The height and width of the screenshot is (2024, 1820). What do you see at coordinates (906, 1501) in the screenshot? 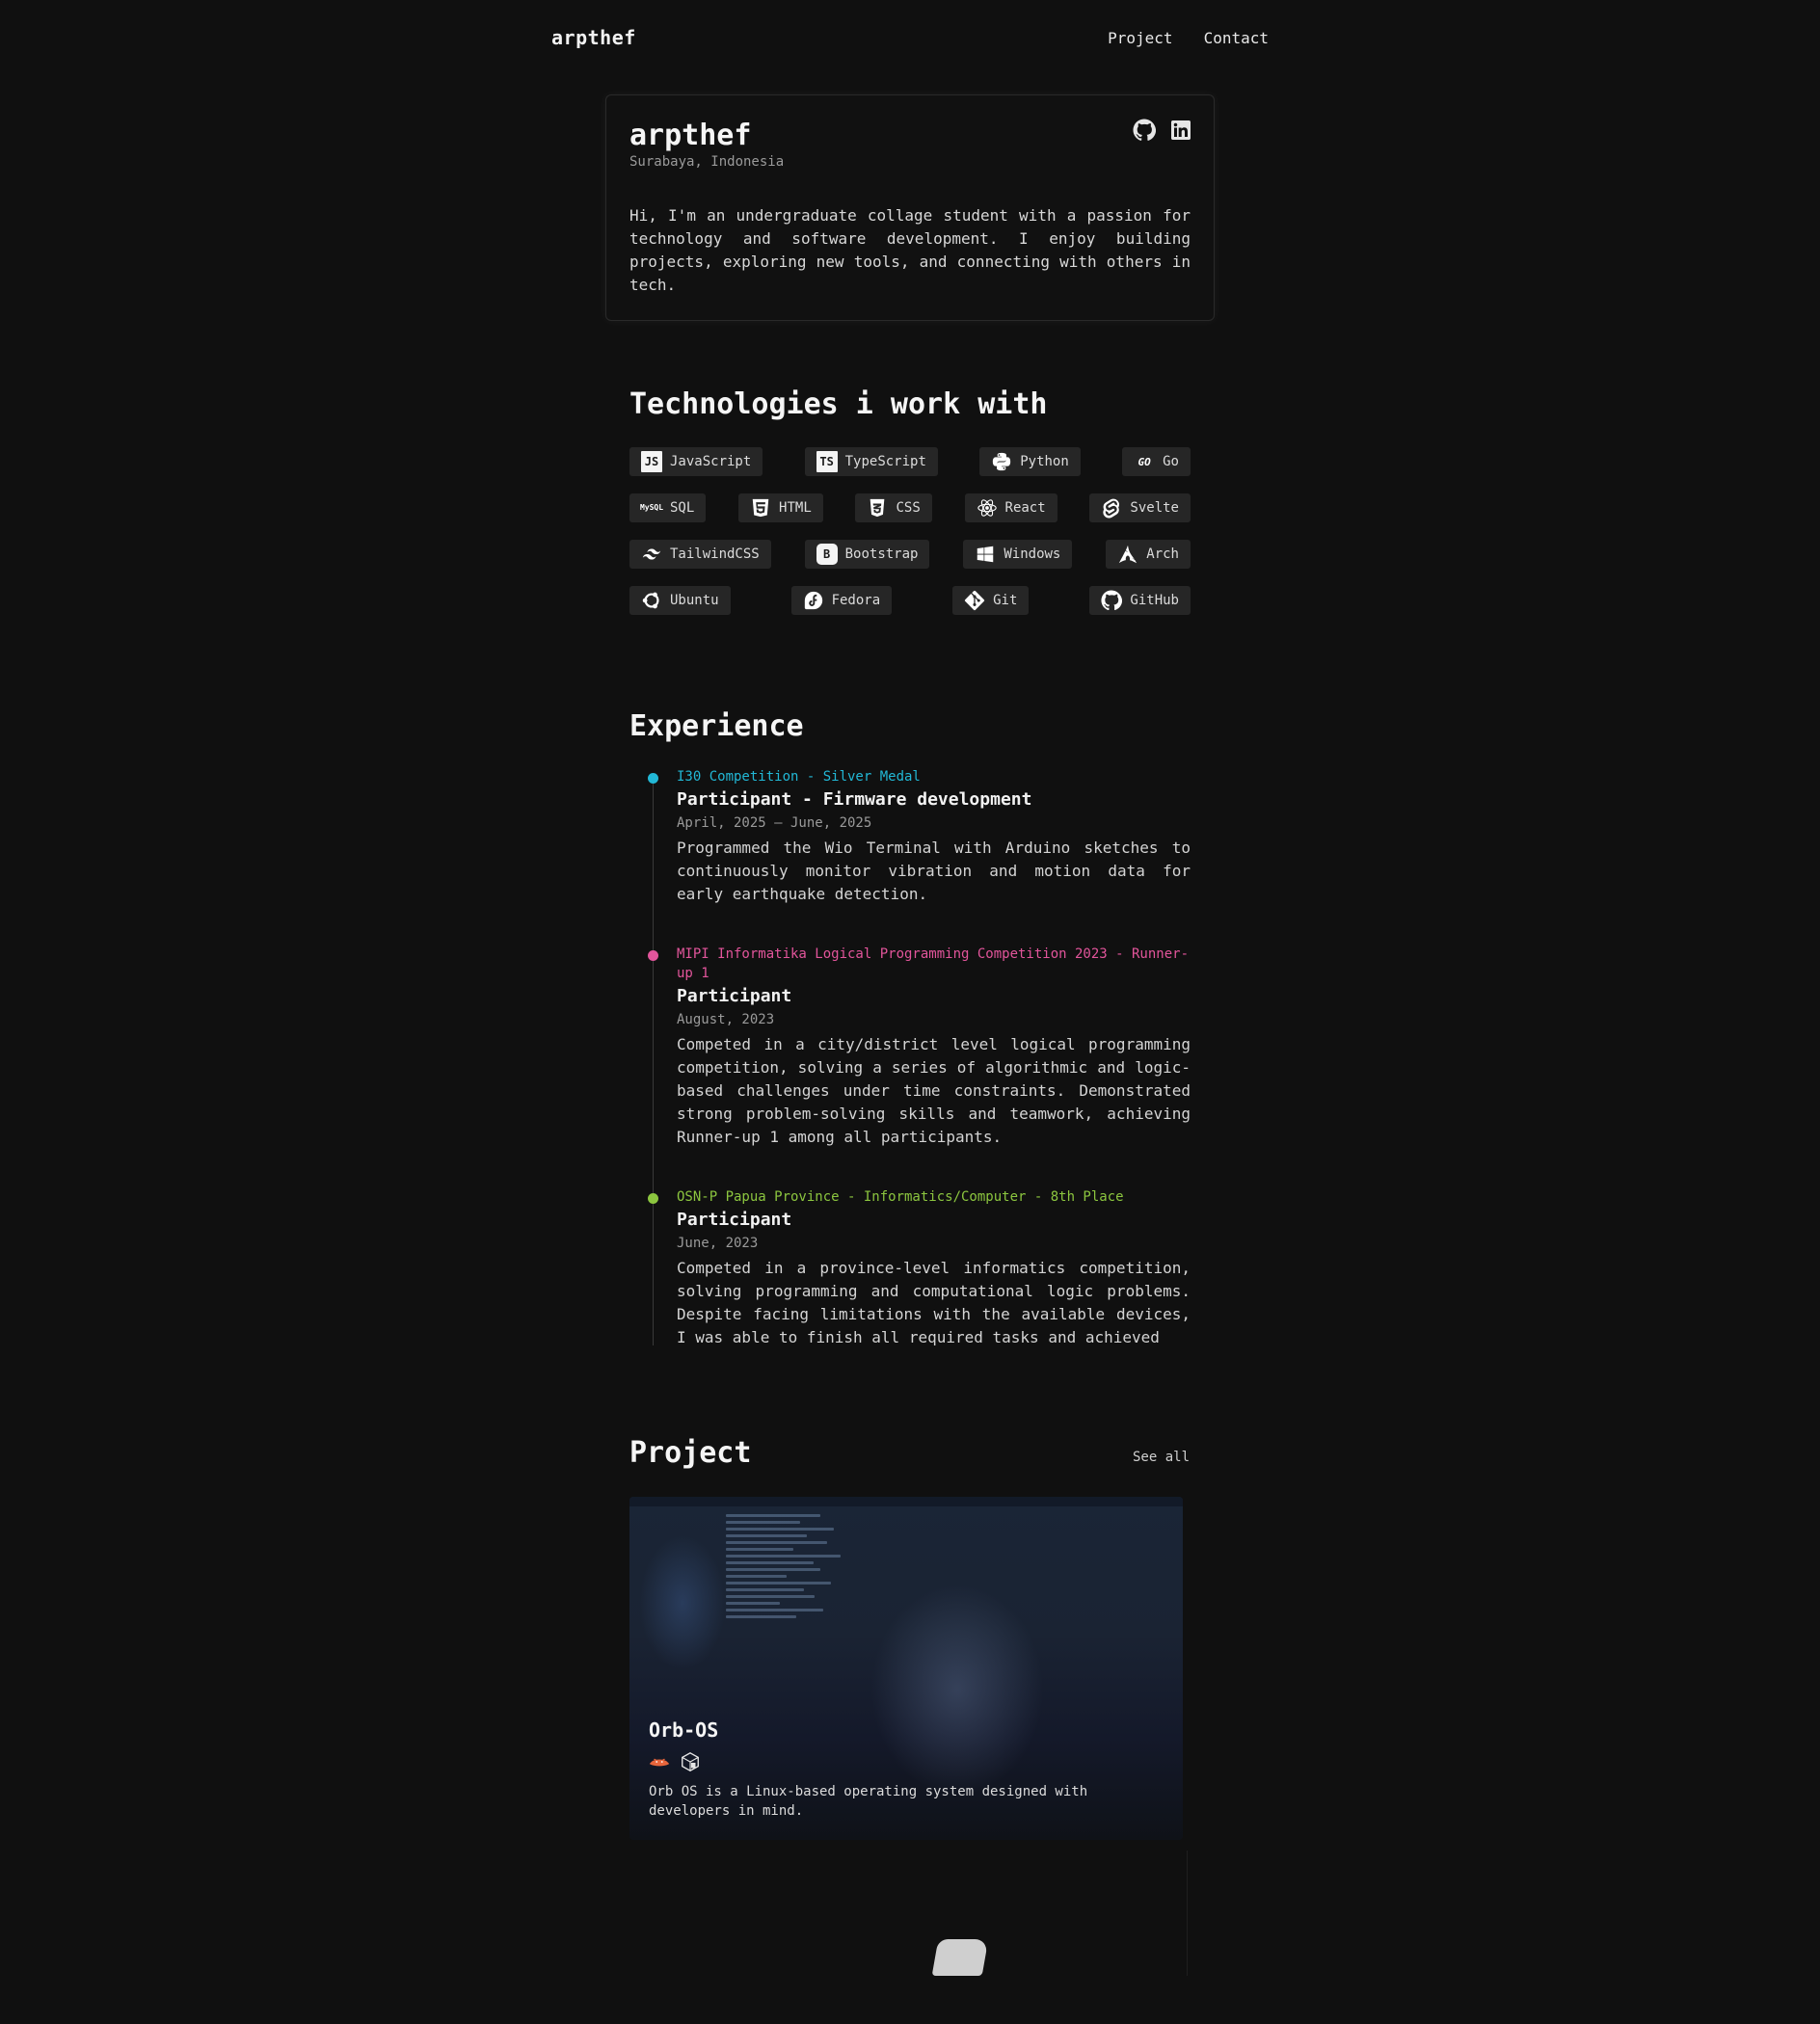
I see `screenshot-topbar` at bounding box center [906, 1501].